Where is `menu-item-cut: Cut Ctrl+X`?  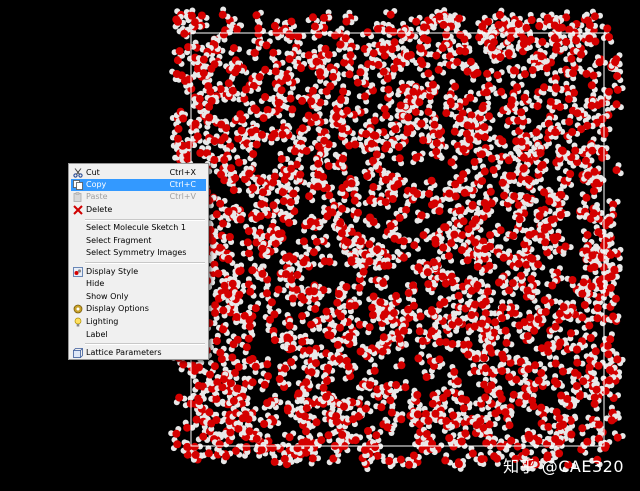
menu-item-cut: Cut Ctrl+X is located at coordinates (138, 173).